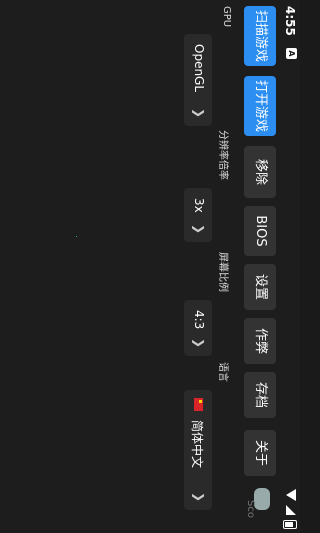 The image size is (320, 533). I want to click on wifi-icon, so click(291, 495).